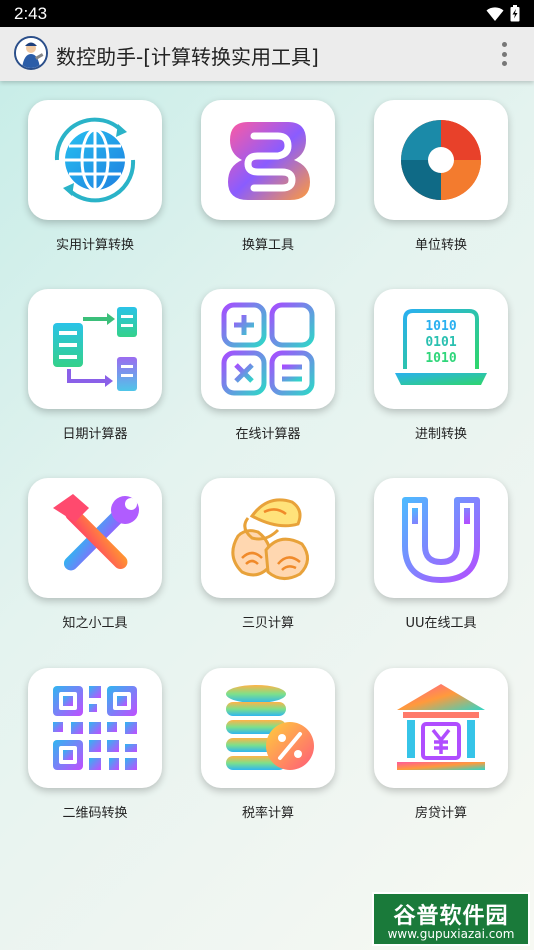  Describe the element at coordinates (495, 13) in the screenshot. I see `wifi-icon` at that location.